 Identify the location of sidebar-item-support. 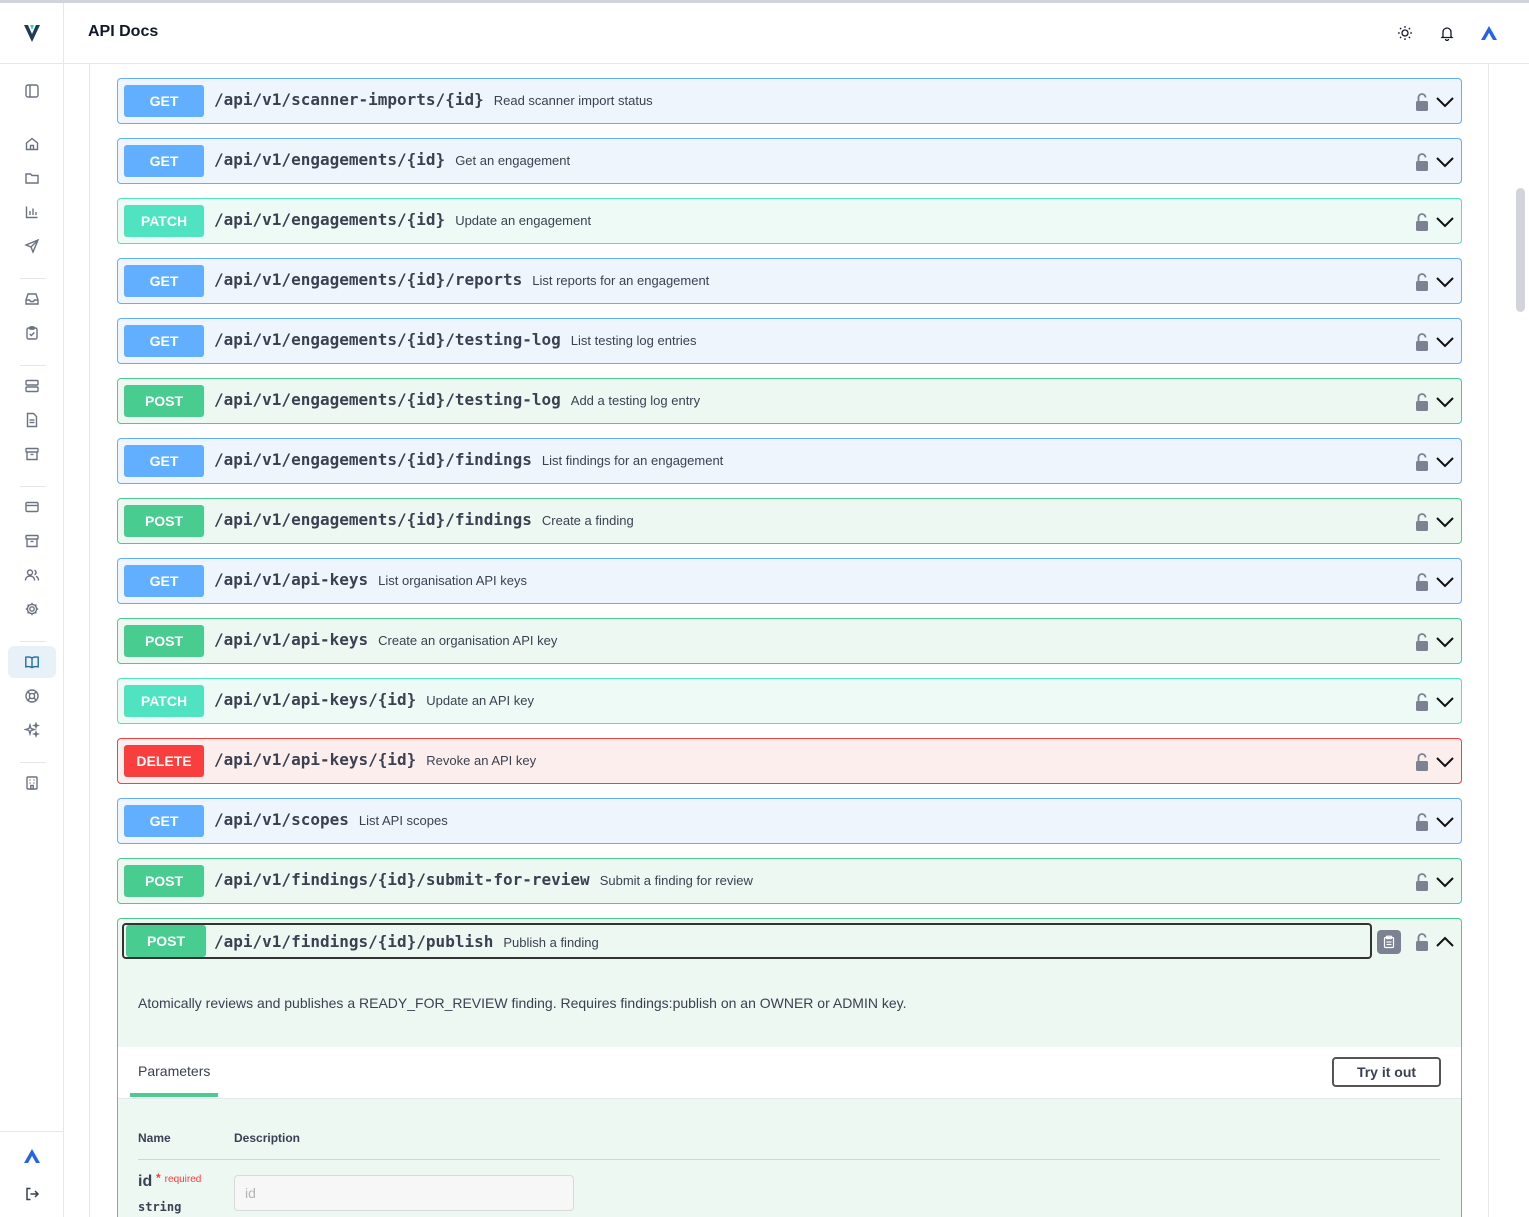
(32, 696).